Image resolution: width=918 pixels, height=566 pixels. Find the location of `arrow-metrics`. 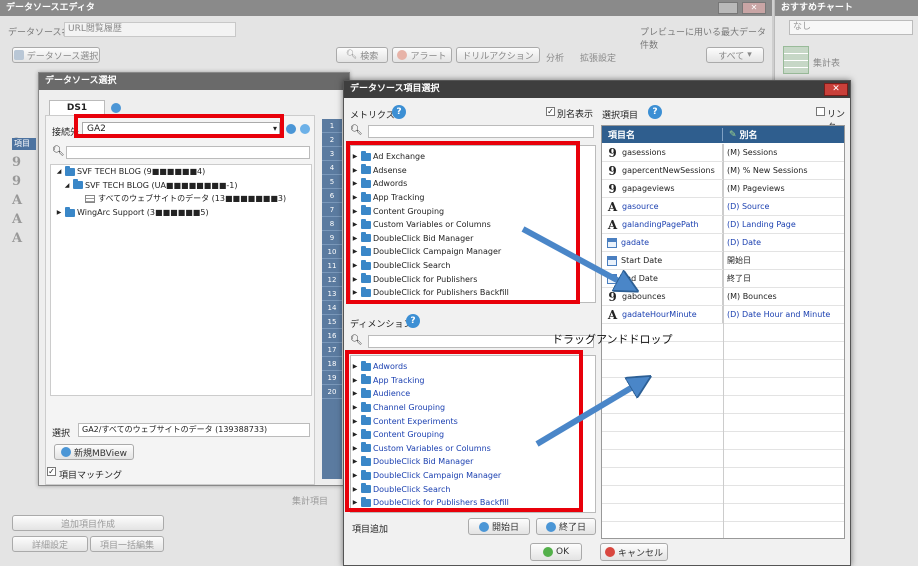

arrow-metrics is located at coordinates (574, 256).